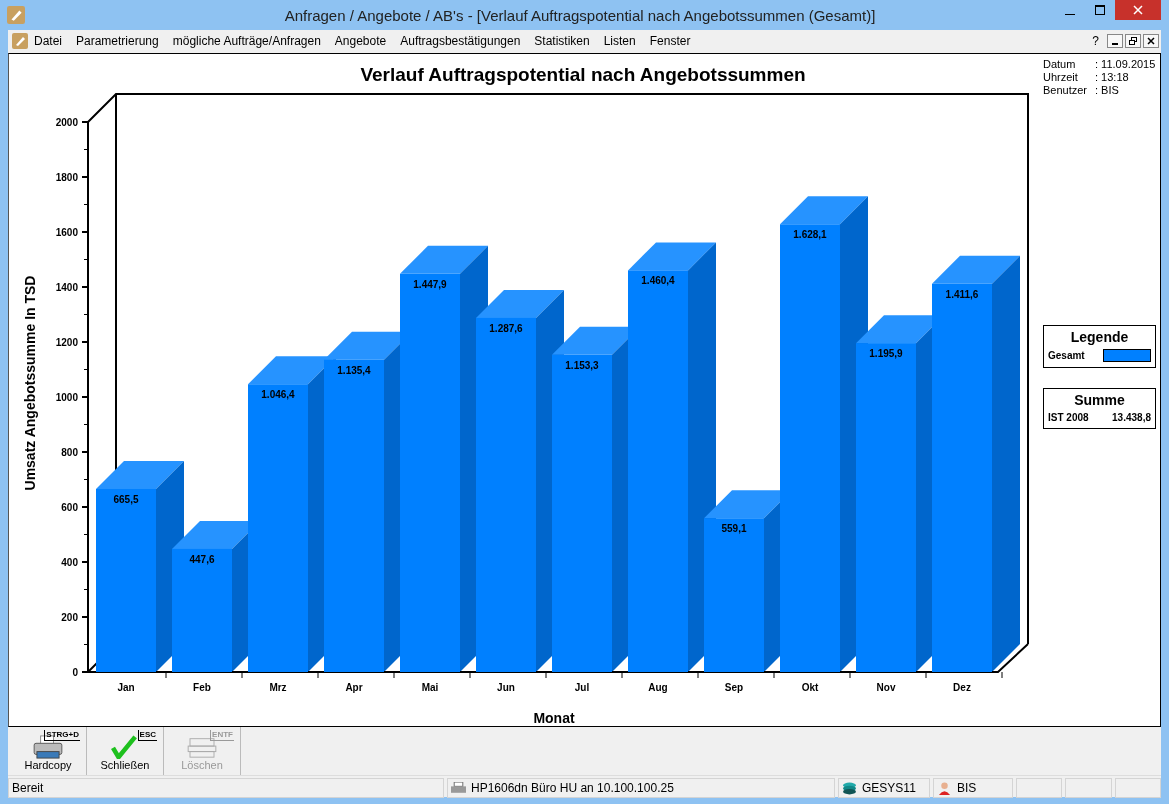 This screenshot has height=804, width=1169. Describe the element at coordinates (126, 499) in the screenshot. I see `value-label: 665,5` at that location.